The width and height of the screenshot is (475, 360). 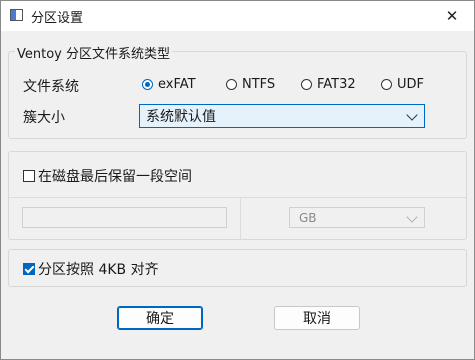 What do you see at coordinates (177, 84) in the screenshot?
I see `radio-exfat-label: exFAT` at bounding box center [177, 84].